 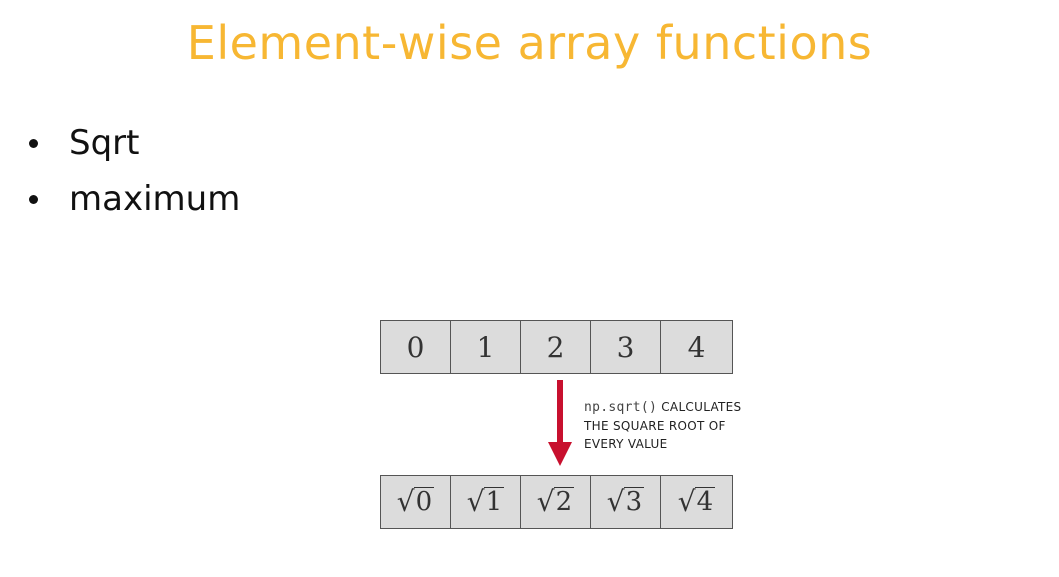 I want to click on output-cell: √ 3, so click(x=626, y=502).